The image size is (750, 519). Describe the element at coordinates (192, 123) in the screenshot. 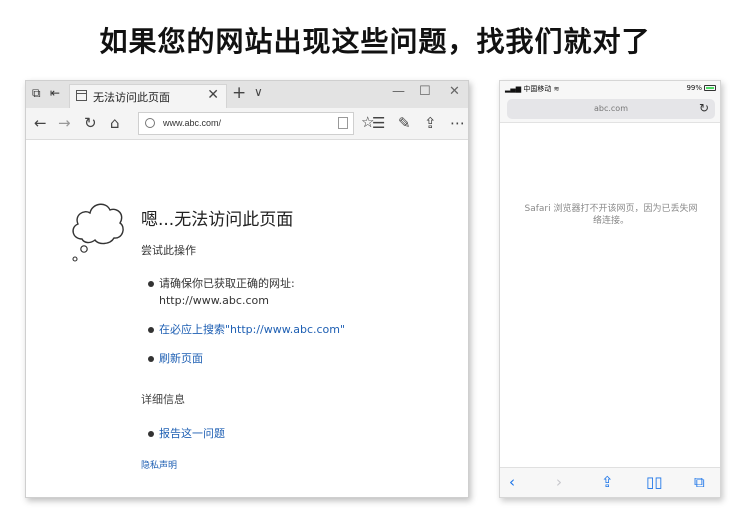

I see `address-text: www.abc.com/` at that location.